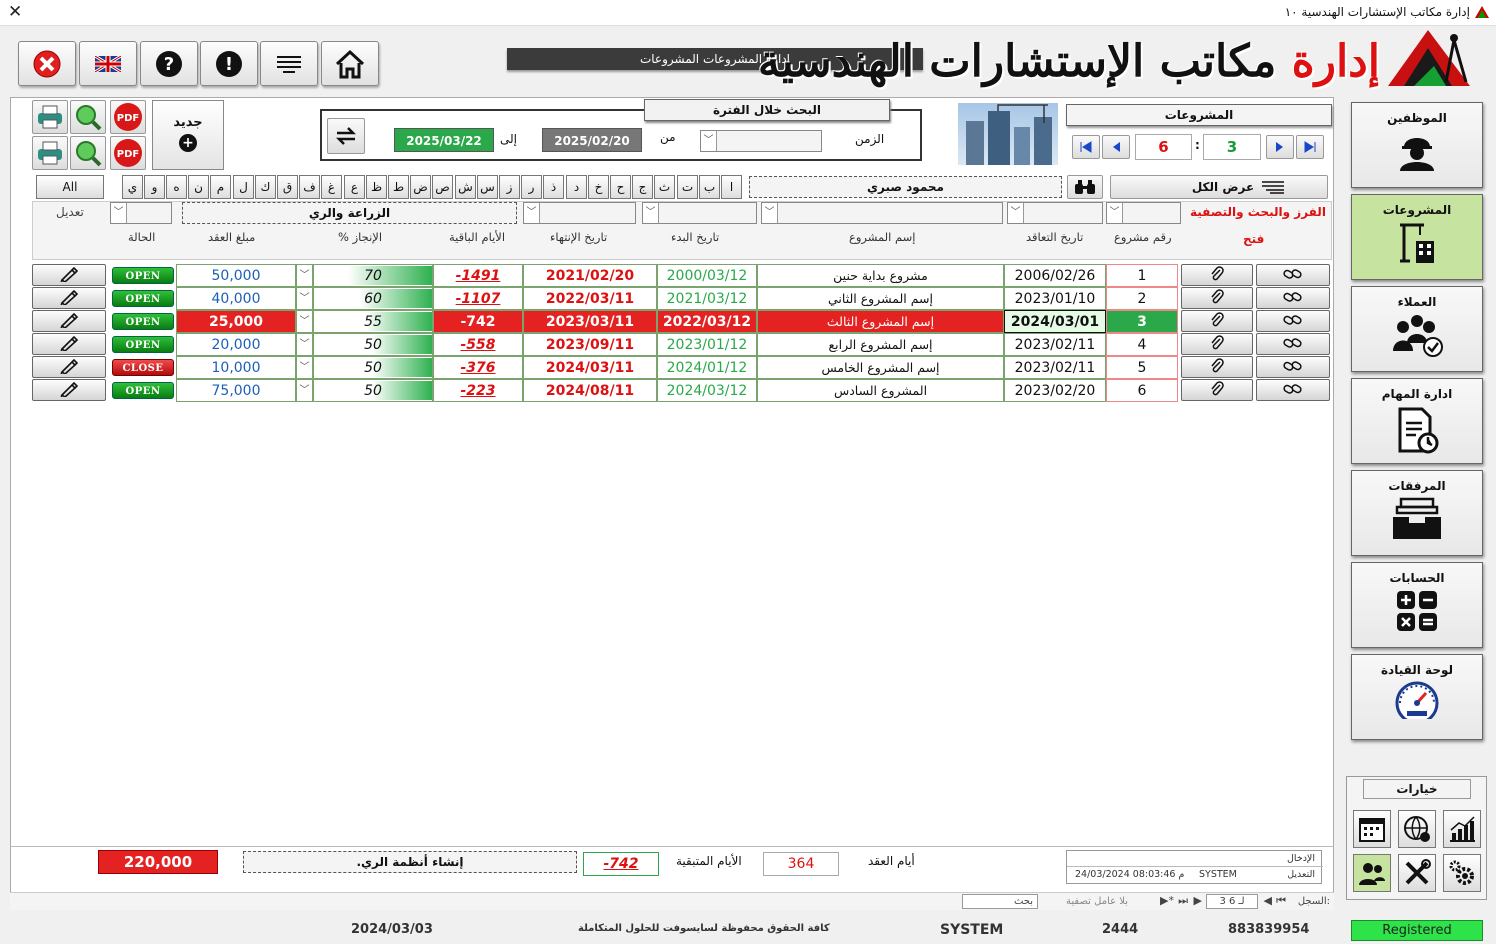 The height and width of the screenshot is (944, 1496). What do you see at coordinates (531, 187) in the screenshot?
I see `letter-button: ر` at bounding box center [531, 187].